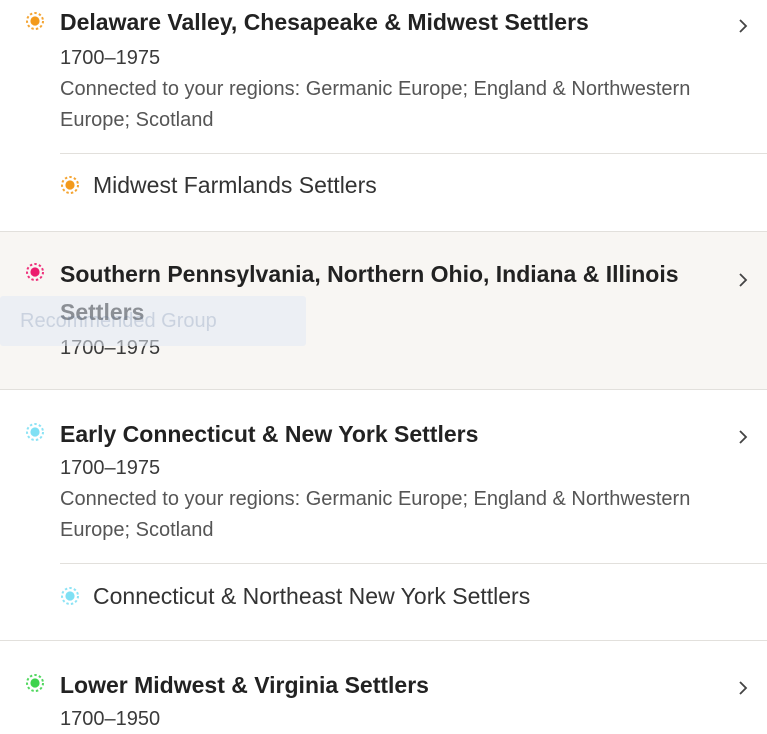  I want to click on subregion-title: Midwest Farmlands Settlers, so click(235, 185).